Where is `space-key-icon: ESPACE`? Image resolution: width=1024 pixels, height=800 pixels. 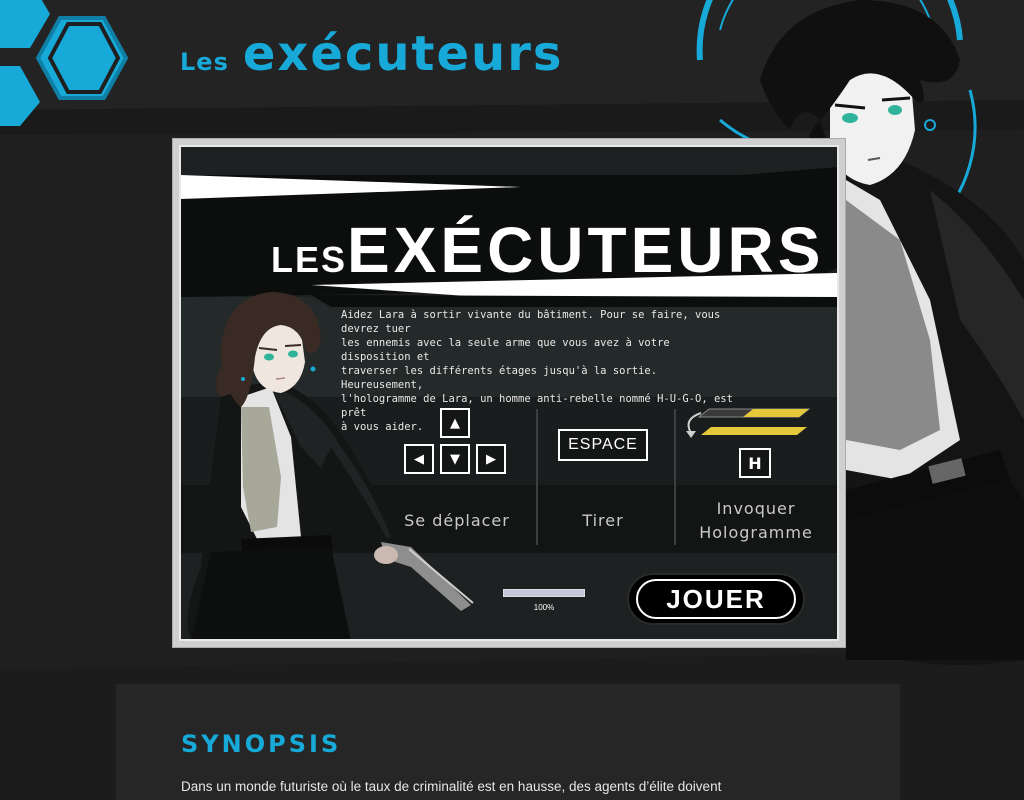
space-key-icon: ESPACE is located at coordinates (603, 445).